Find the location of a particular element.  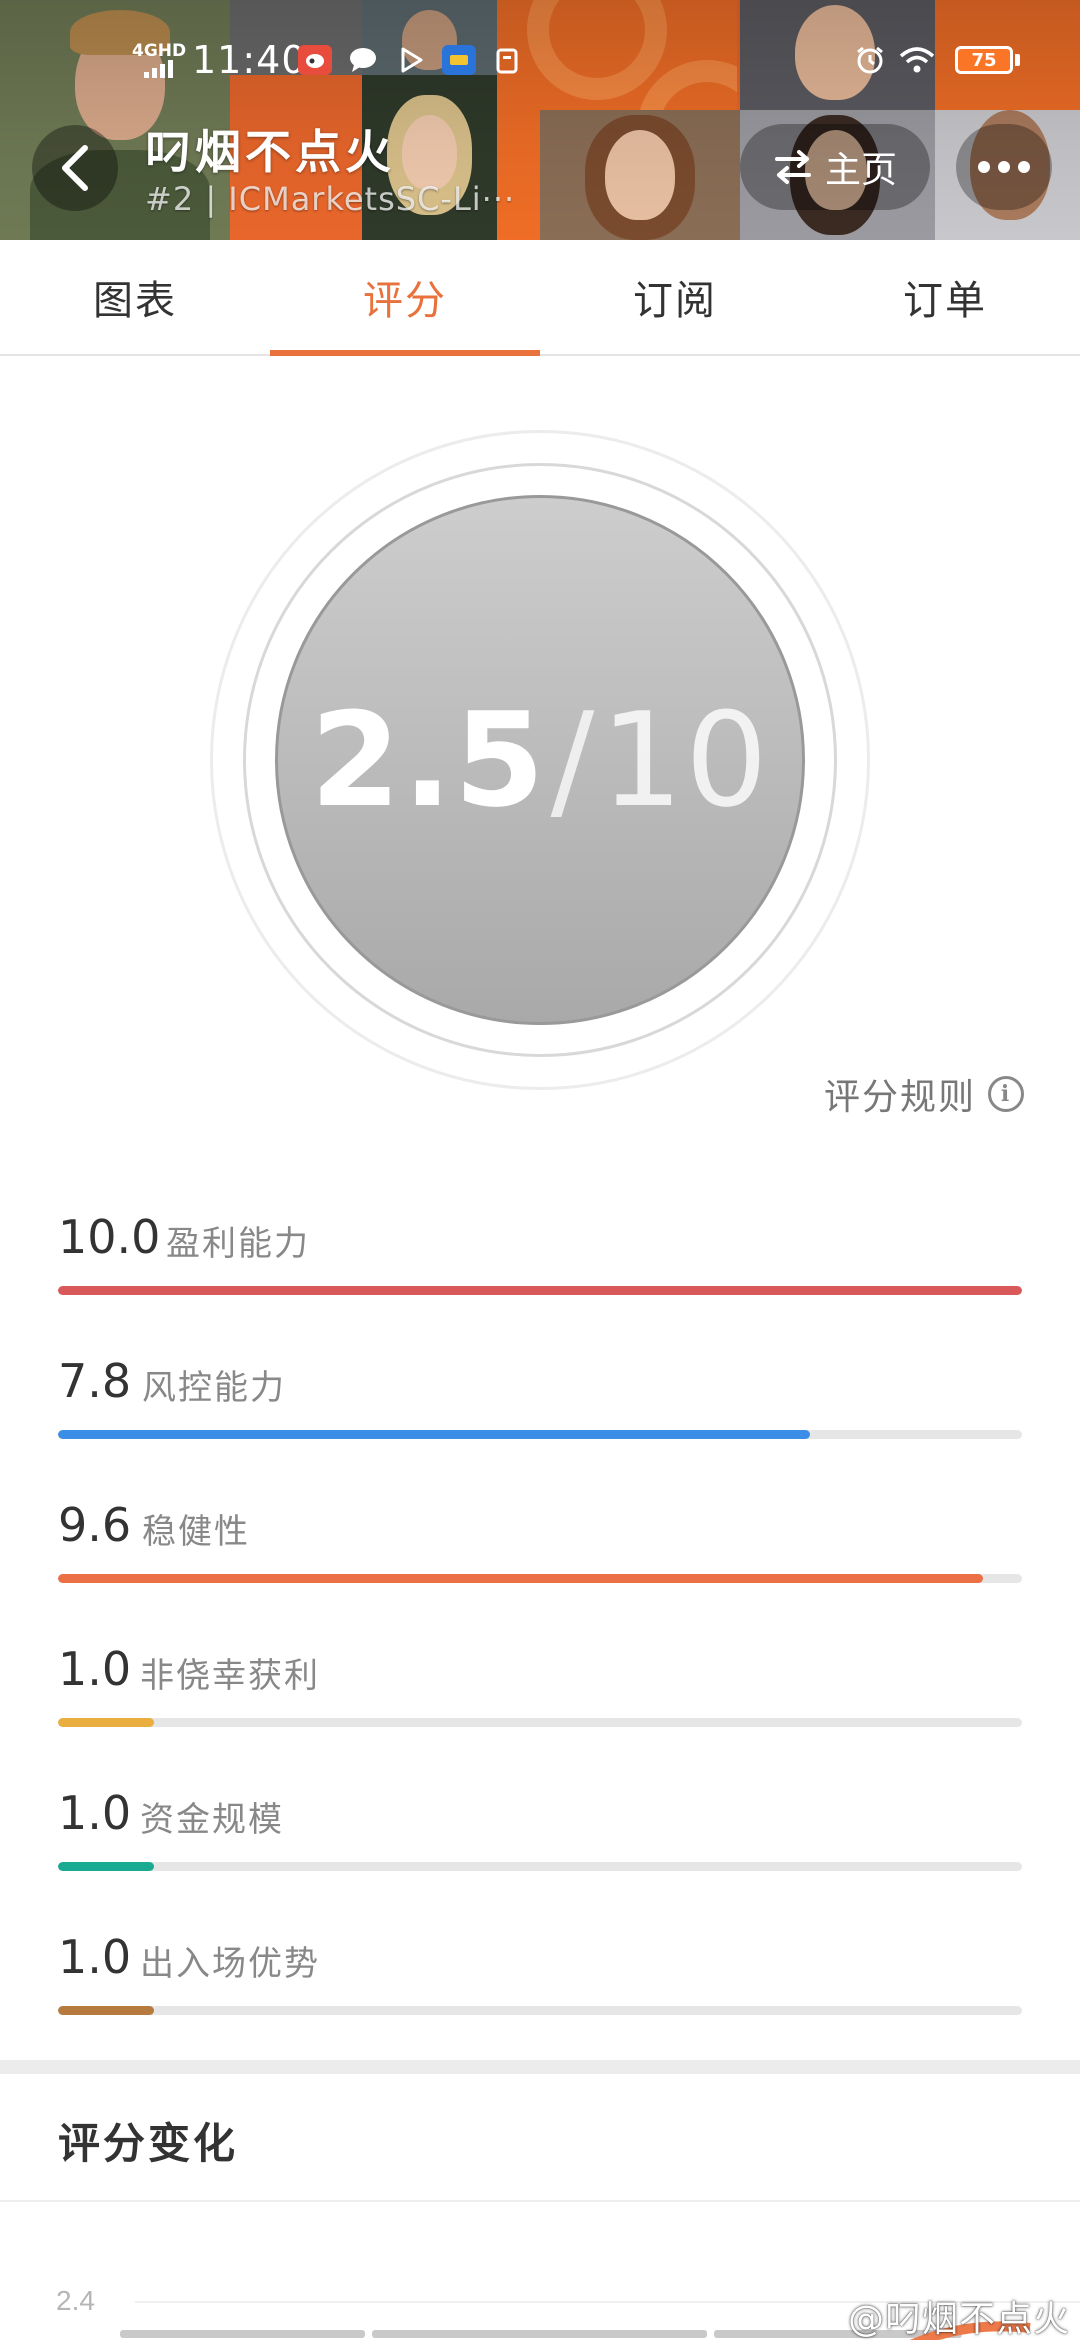

page-title: 叼烟不点火 is located at coordinates (270, 152).